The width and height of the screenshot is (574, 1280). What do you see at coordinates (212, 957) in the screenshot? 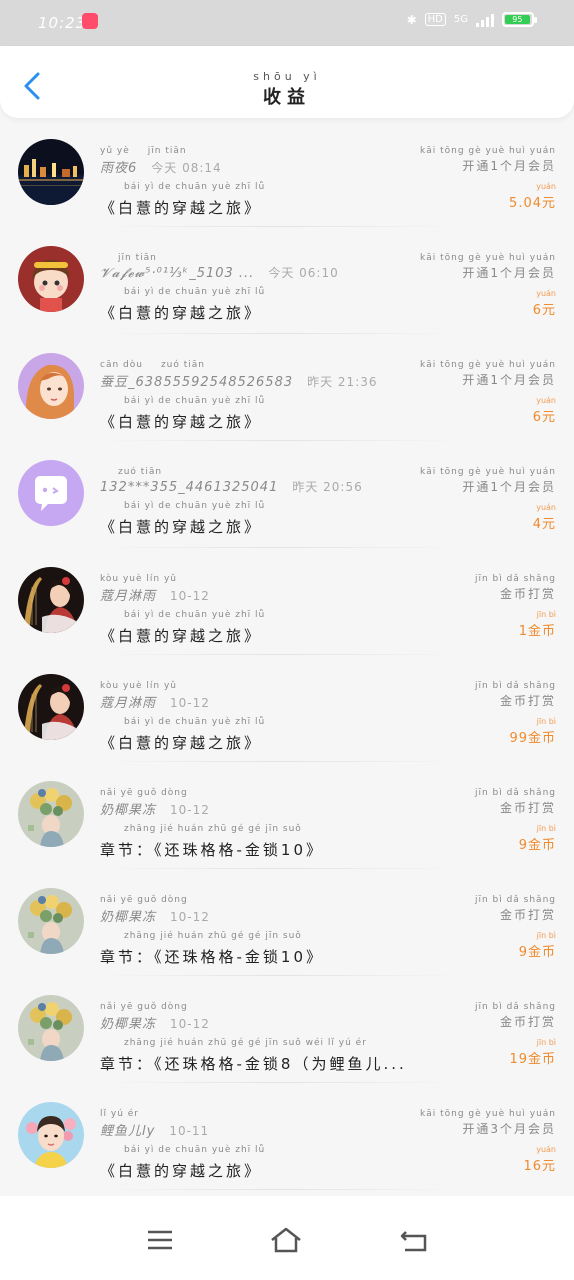
I see `work-title: 章节：《还珠格格-金锁10》` at bounding box center [212, 957].